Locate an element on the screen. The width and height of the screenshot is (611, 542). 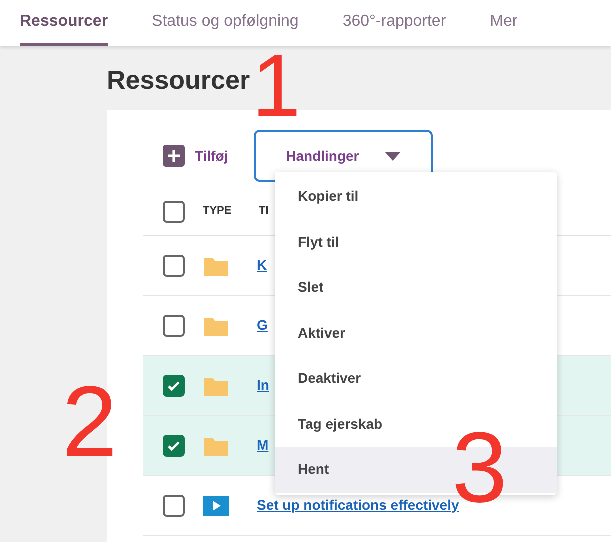
tab: Mer is located at coordinates (504, 23).